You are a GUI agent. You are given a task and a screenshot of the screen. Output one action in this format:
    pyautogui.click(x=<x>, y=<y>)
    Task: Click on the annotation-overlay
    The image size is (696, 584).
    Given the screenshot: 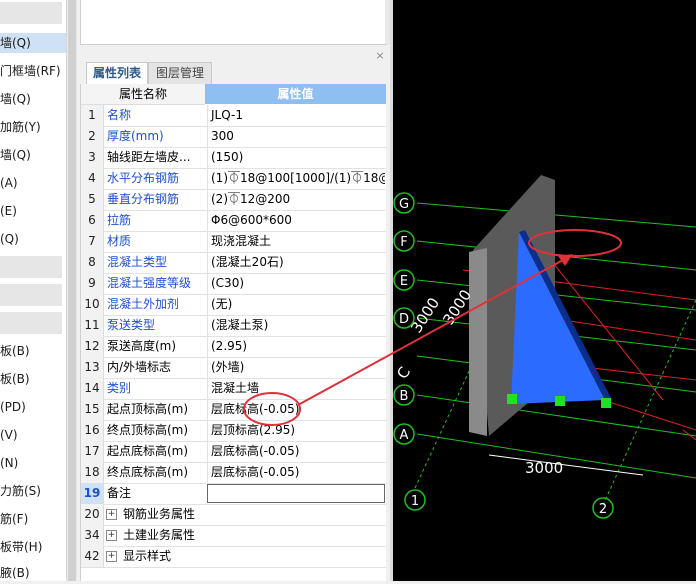 What is the action you would take?
    pyautogui.click(x=408, y=340)
    